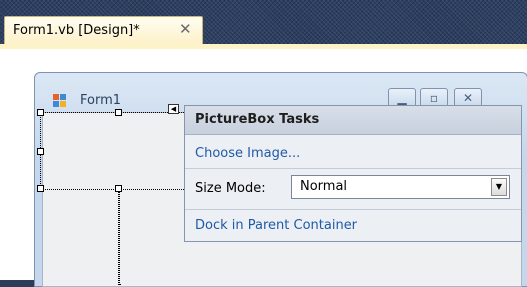 Image resolution: width=527 pixels, height=287 pixels. What do you see at coordinates (276, 225) in the screenshot?
I see `dock-in-parent-link: Dock in Parent Container` at bounding box center [276, 225].